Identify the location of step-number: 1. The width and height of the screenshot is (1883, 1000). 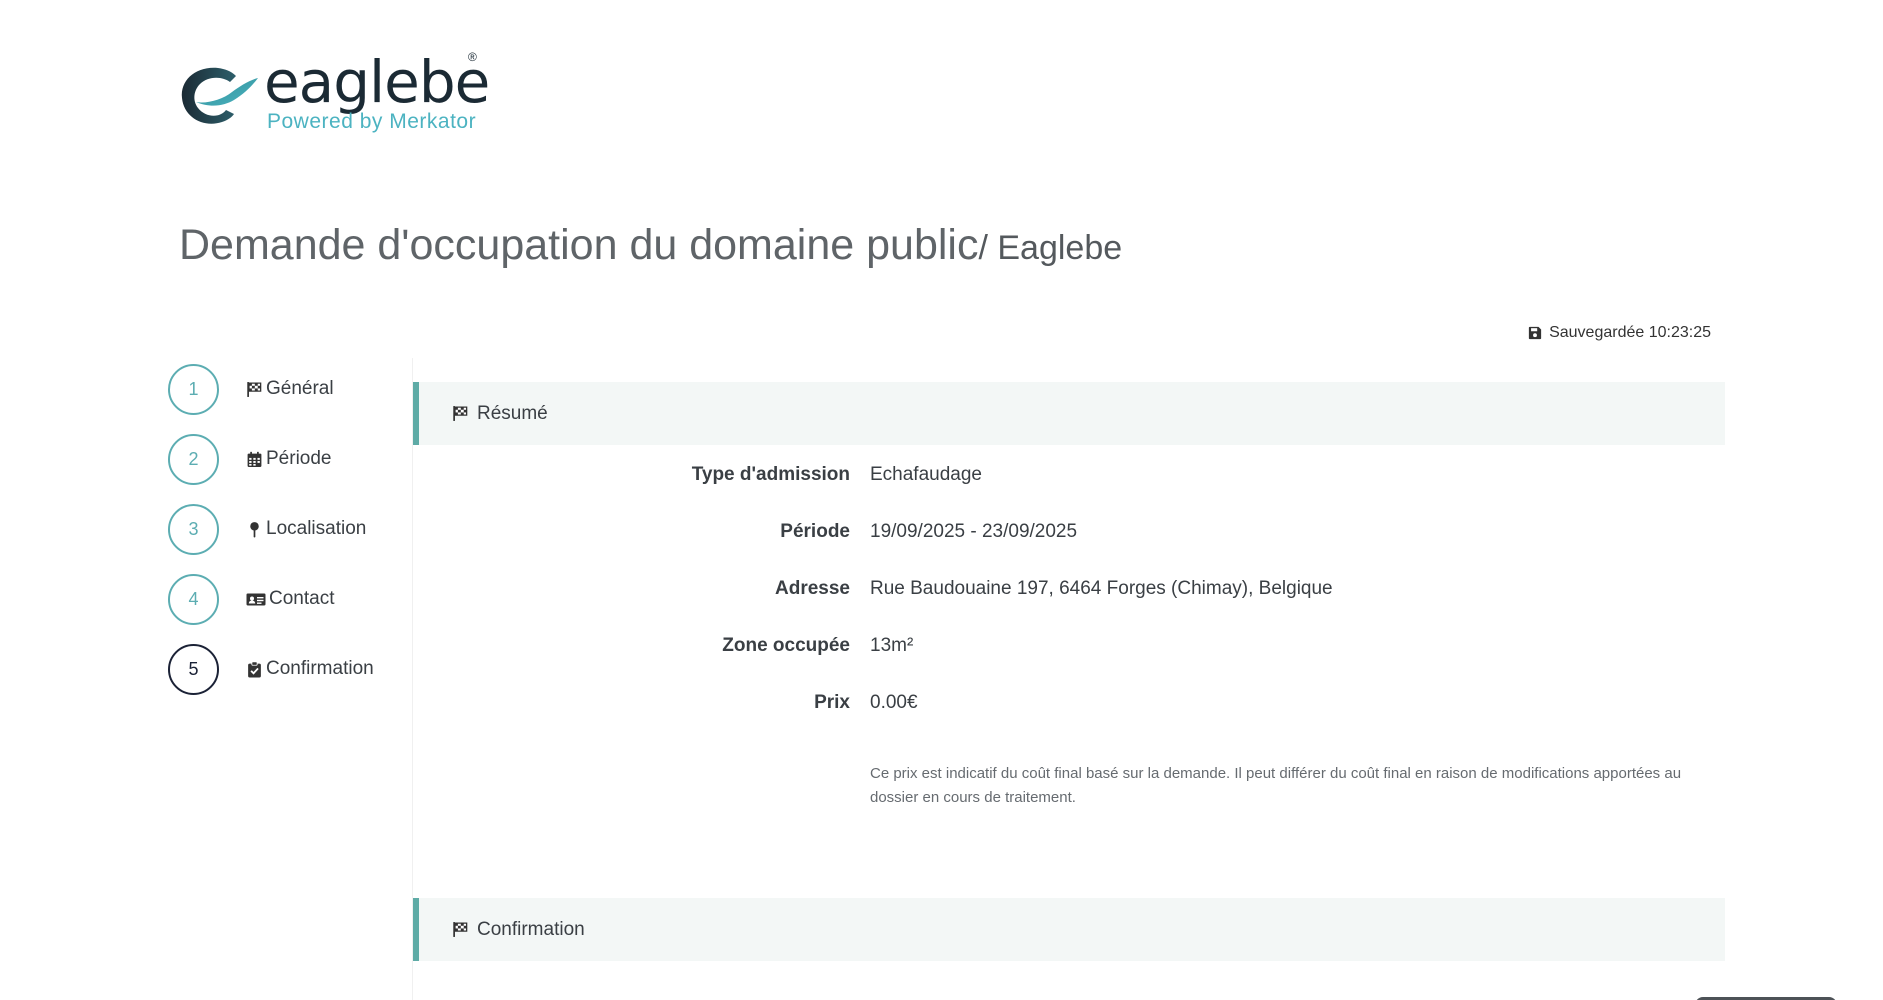
(193, 389).